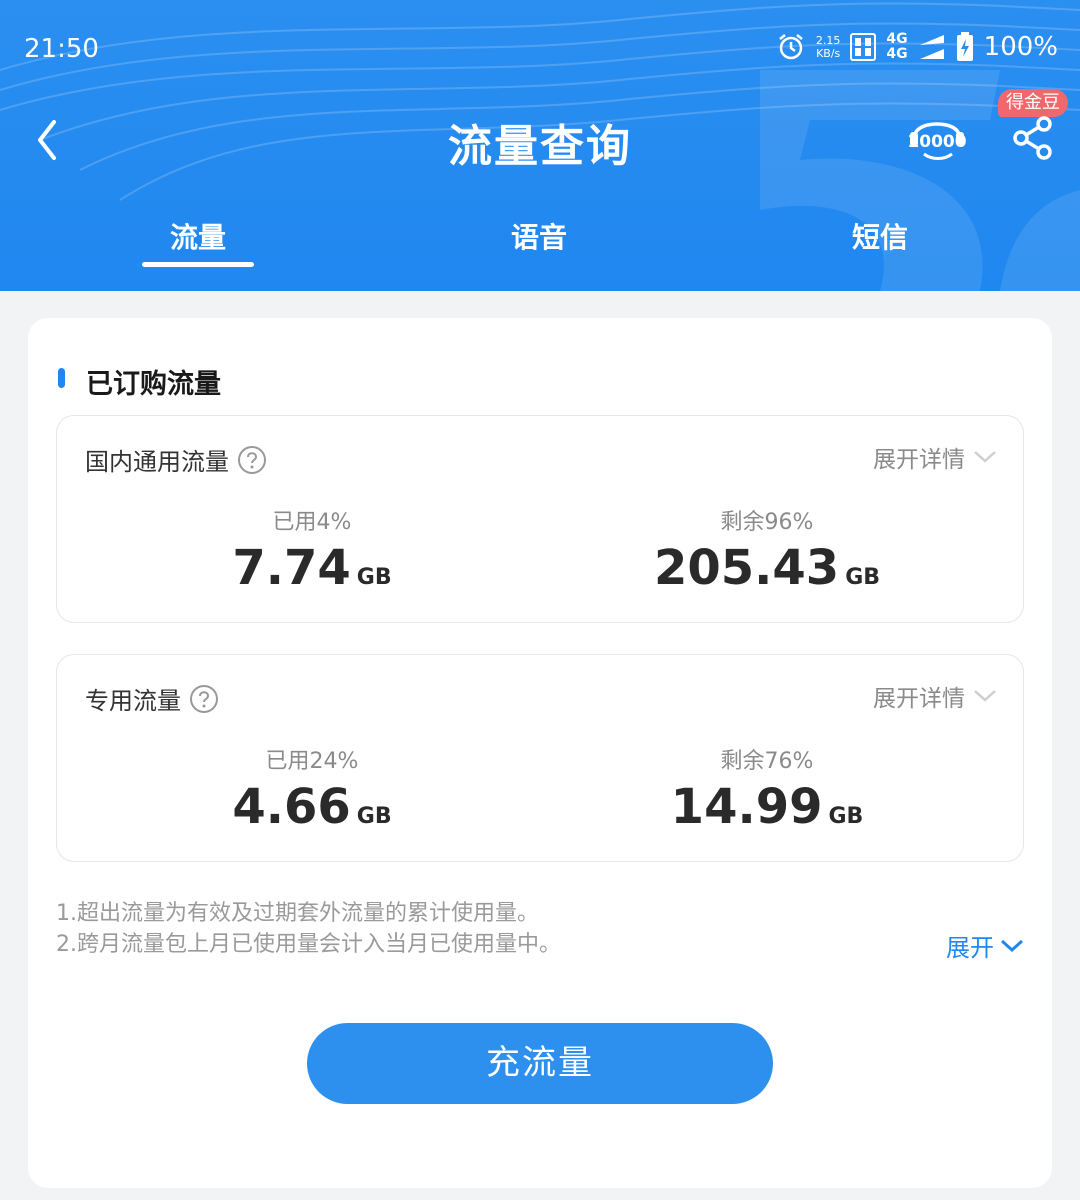  Describe the element at coordinates (767, 761) in the screenshot. I see `remain-label: 剩余76%` at that location.